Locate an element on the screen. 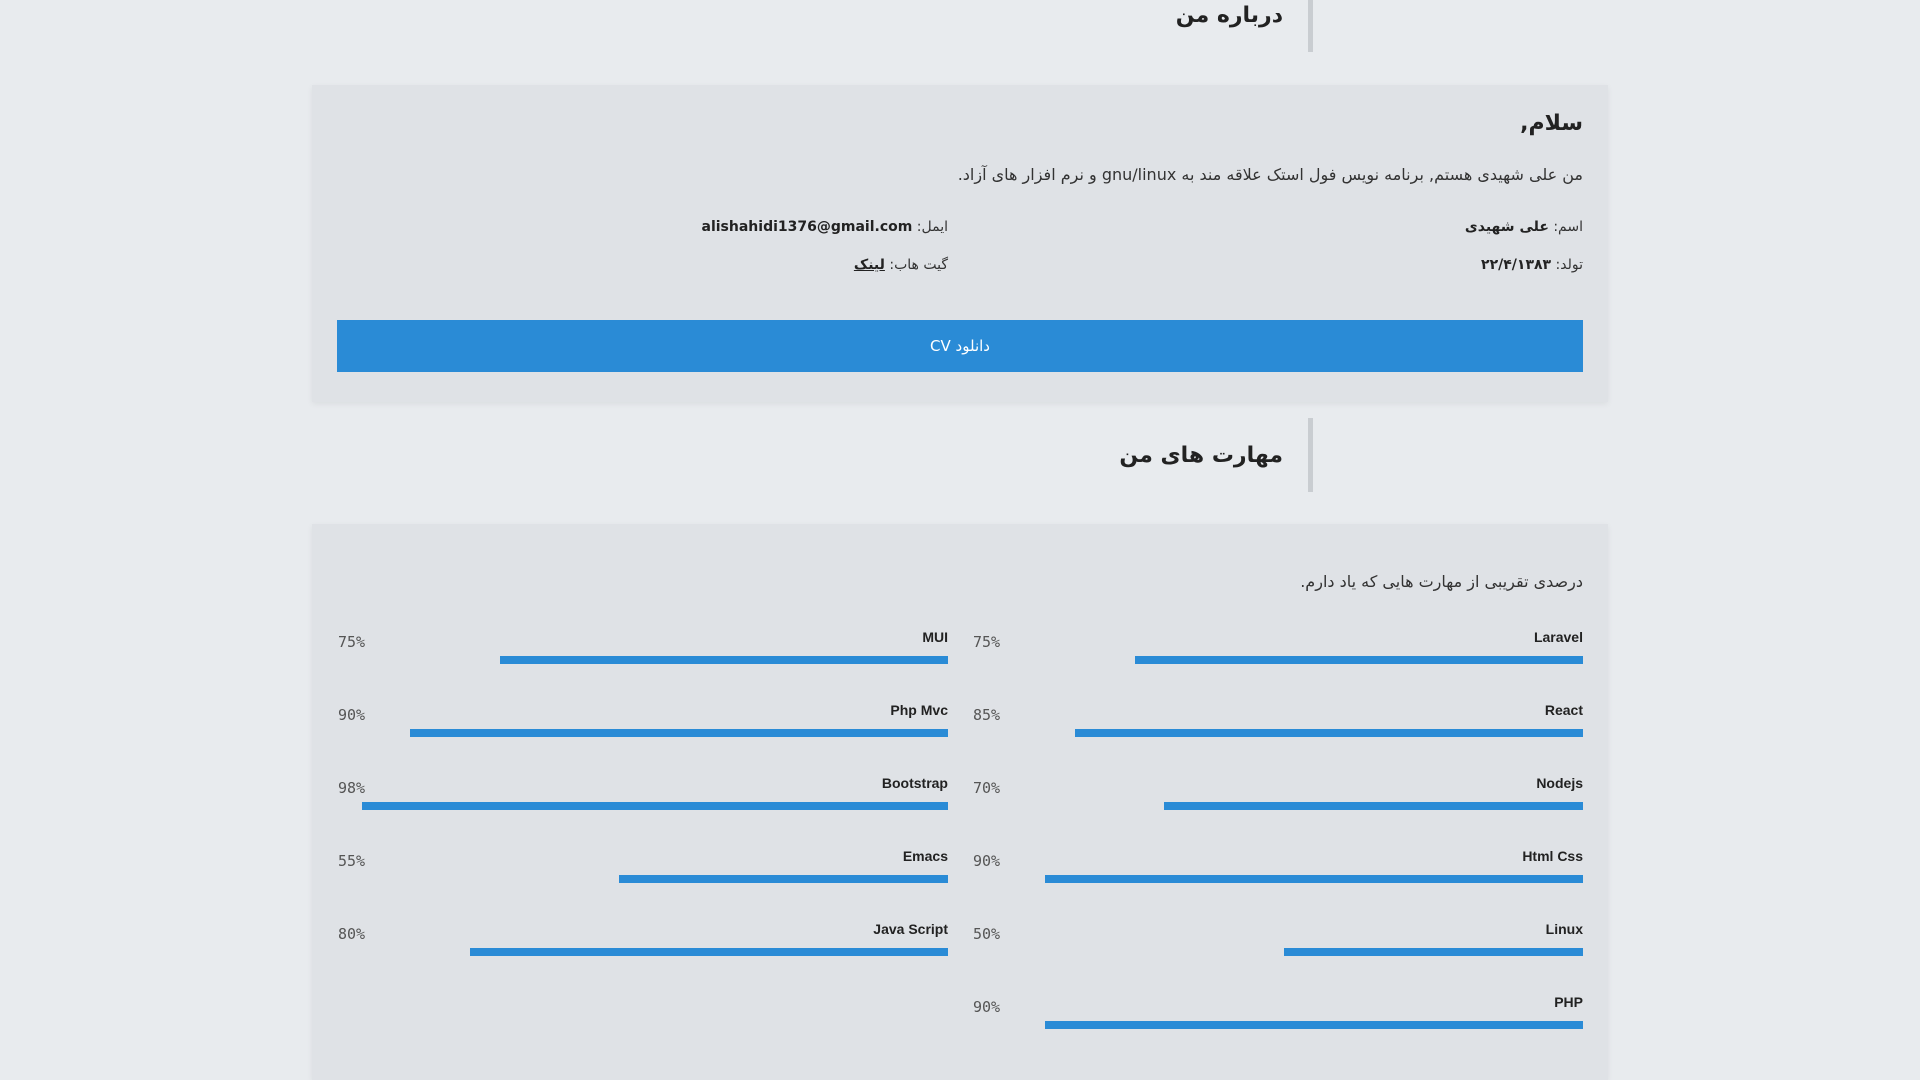 This screenshot has width=1920, height=1080. name-value: علی شهیدی is located at coordinates (1506, 227).